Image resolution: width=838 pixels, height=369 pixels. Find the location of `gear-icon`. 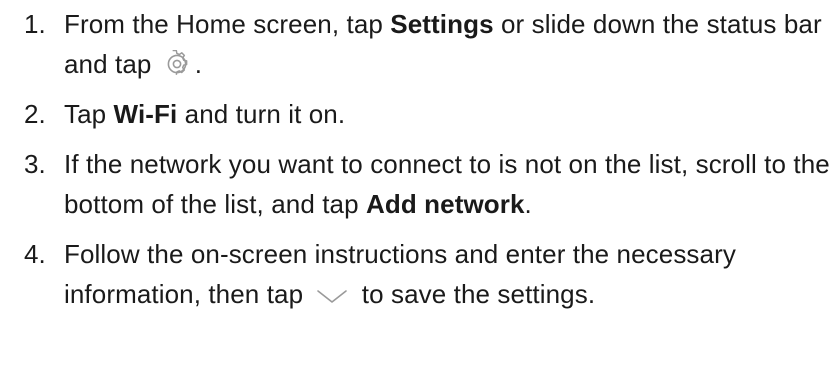

gear-icon is located at coordinates (177, 64).